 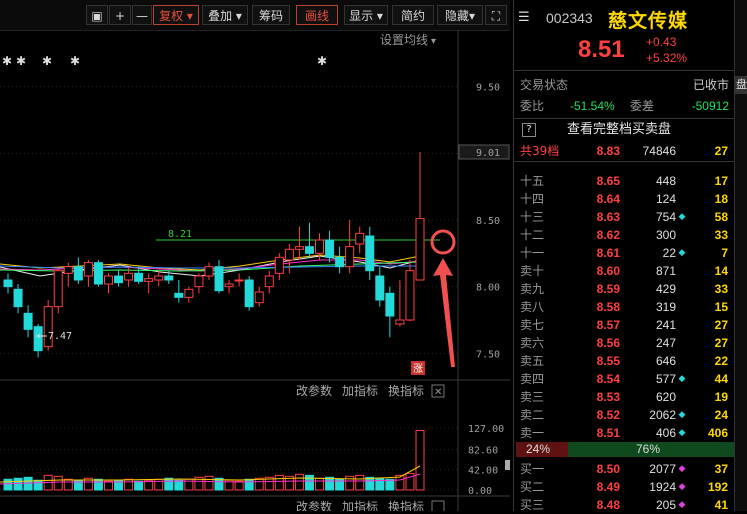 What do you see at coordinates (314, 390) in the screenshot?
I see `edit-params-link: 改参数` at bounding box center [314, 390].